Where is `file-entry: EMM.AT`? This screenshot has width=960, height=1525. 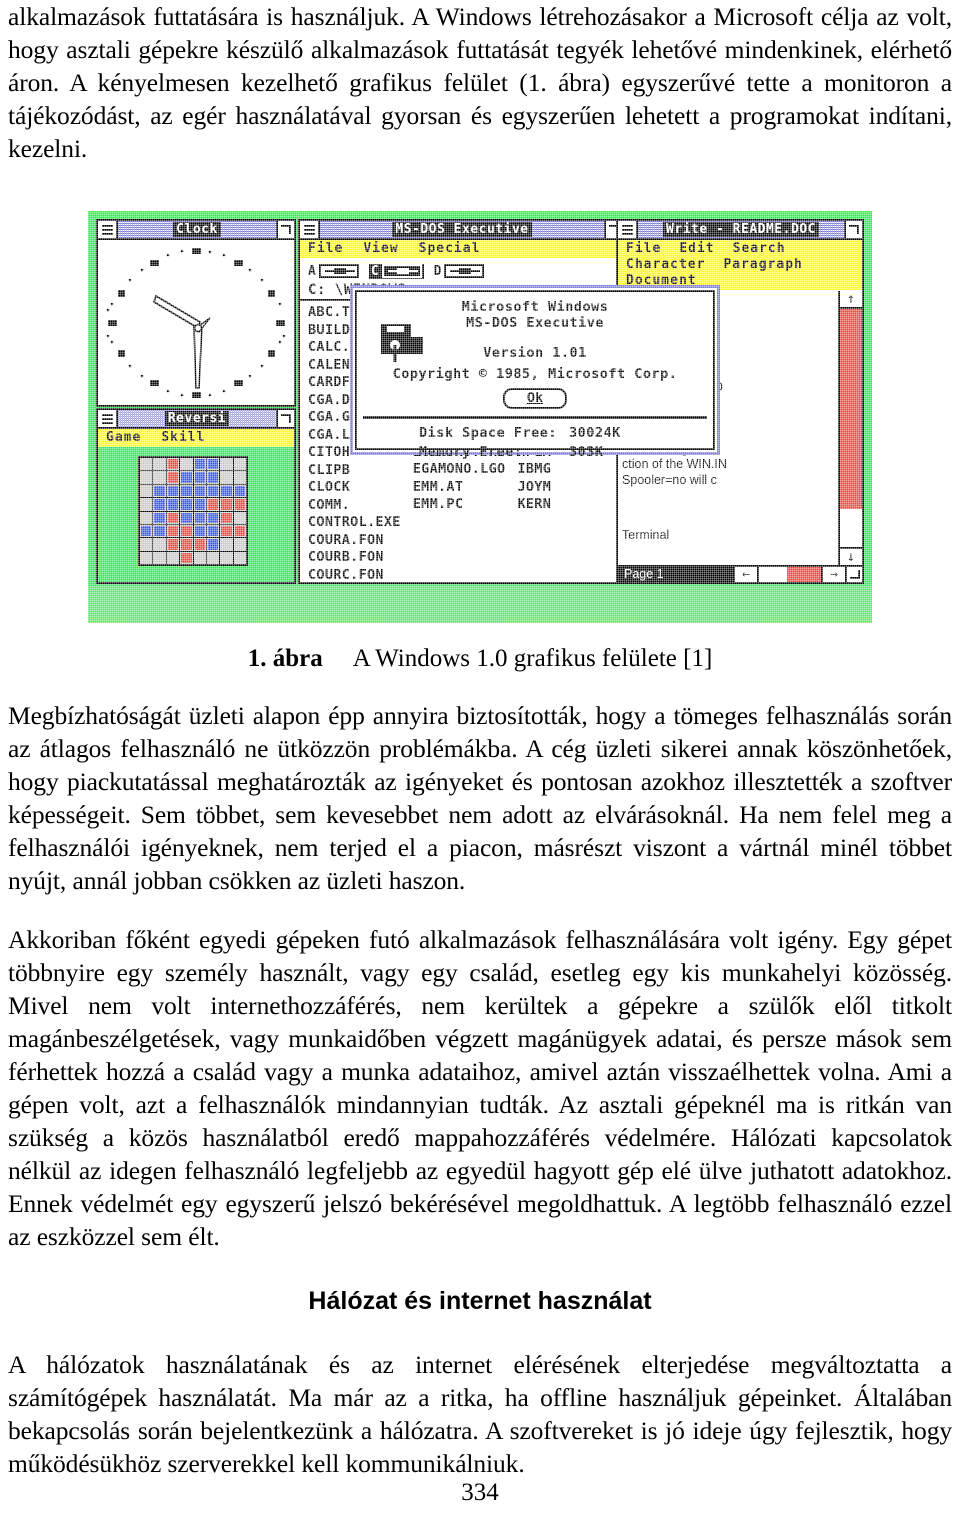
file-entry: EMM.AT is located at coordinates (459, 488).